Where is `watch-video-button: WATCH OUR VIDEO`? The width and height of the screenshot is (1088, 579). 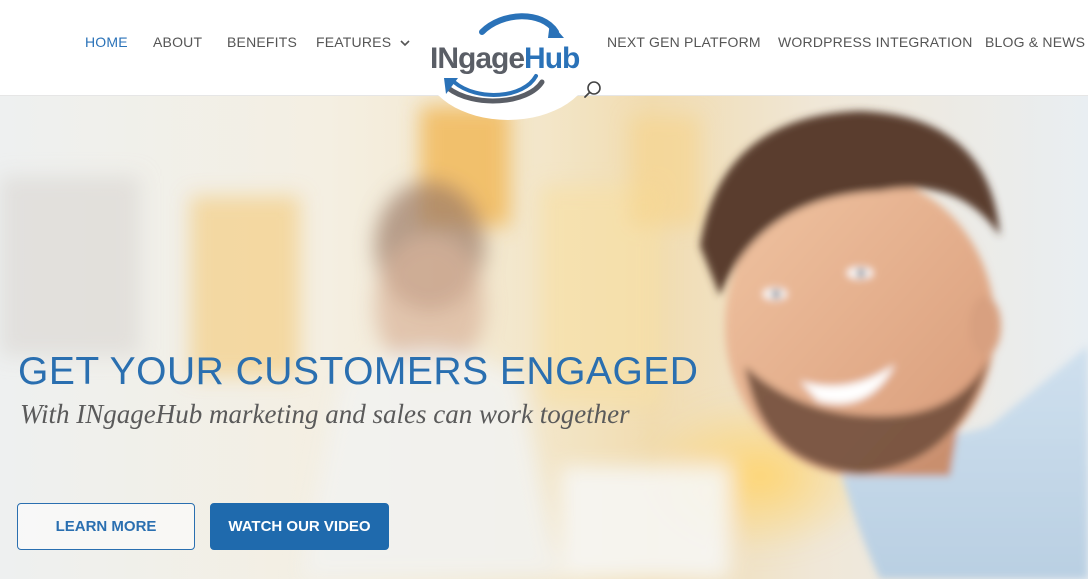 watch-video-button: WATCH OUR VIDEO is located at coordinates (299, 526).